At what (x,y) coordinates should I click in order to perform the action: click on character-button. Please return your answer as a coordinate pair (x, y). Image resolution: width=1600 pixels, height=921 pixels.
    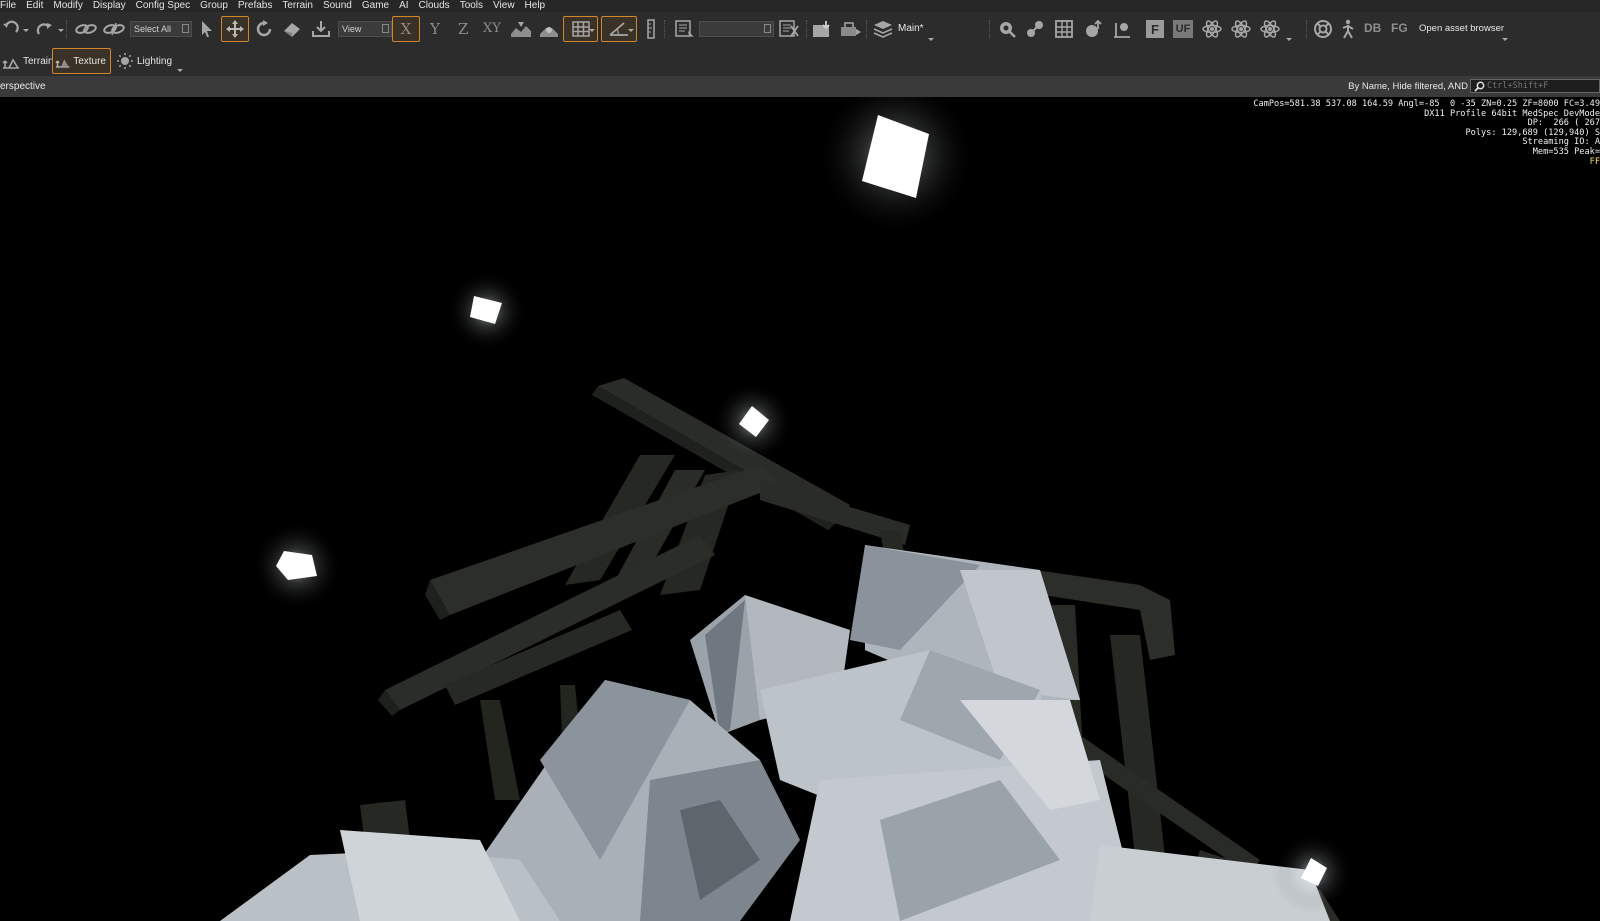
    Looking at the image, I should click on (1348, 29).